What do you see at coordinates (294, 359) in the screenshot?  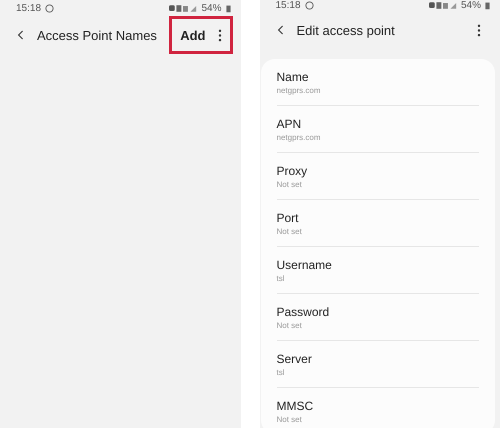 I see `setting-label: Server` at bounding box center [294, 359].